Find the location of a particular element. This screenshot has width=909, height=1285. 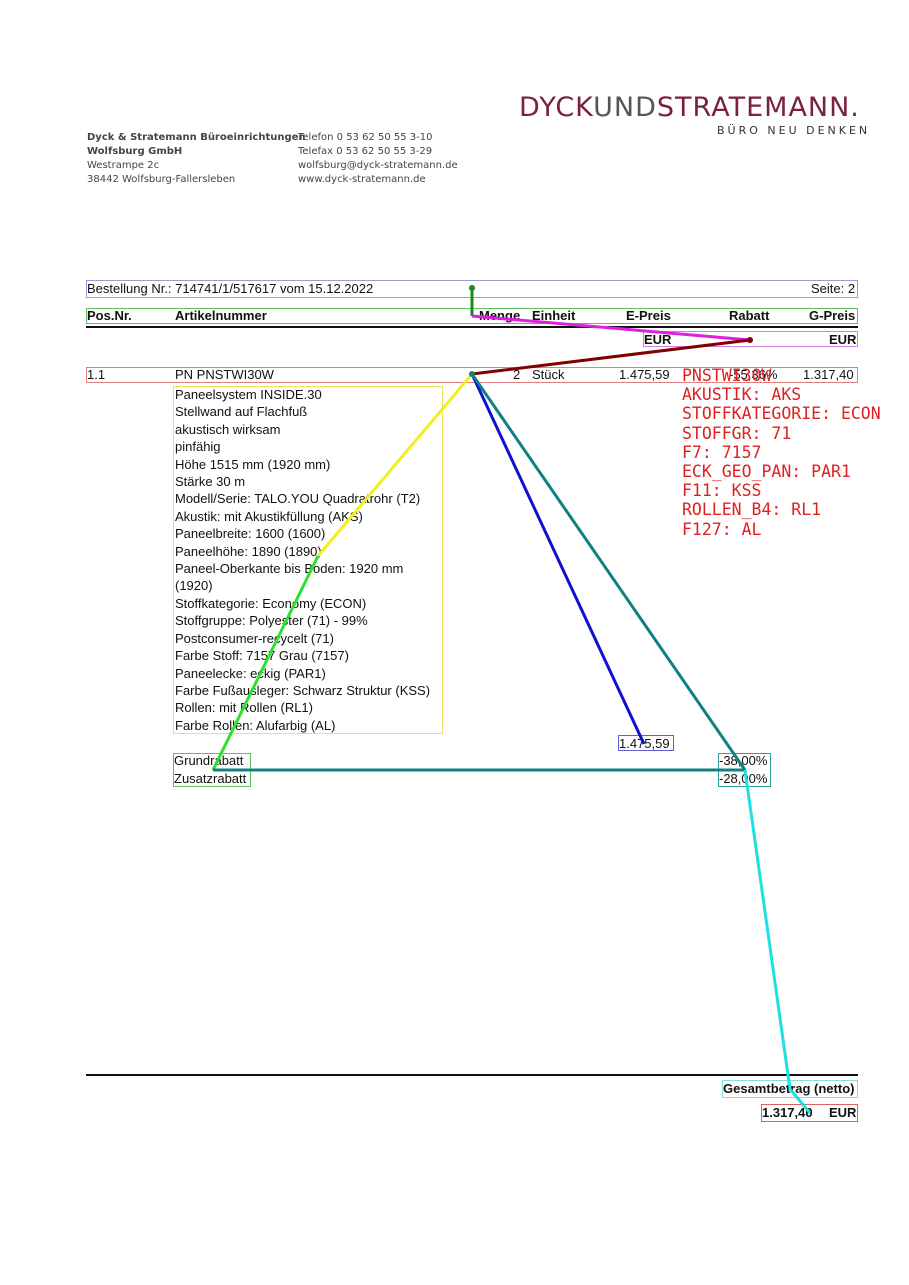

connector-cyan is located at coordinates (767, 929).